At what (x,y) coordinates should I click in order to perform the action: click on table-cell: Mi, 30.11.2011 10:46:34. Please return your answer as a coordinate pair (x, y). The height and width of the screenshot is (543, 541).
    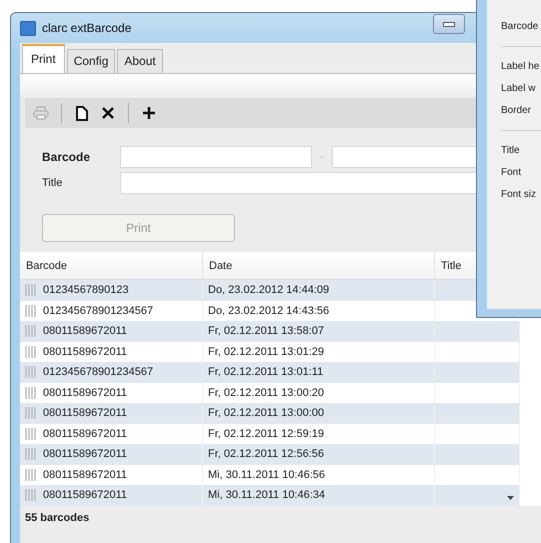
    Looking at the image, I should click on (319, 495).